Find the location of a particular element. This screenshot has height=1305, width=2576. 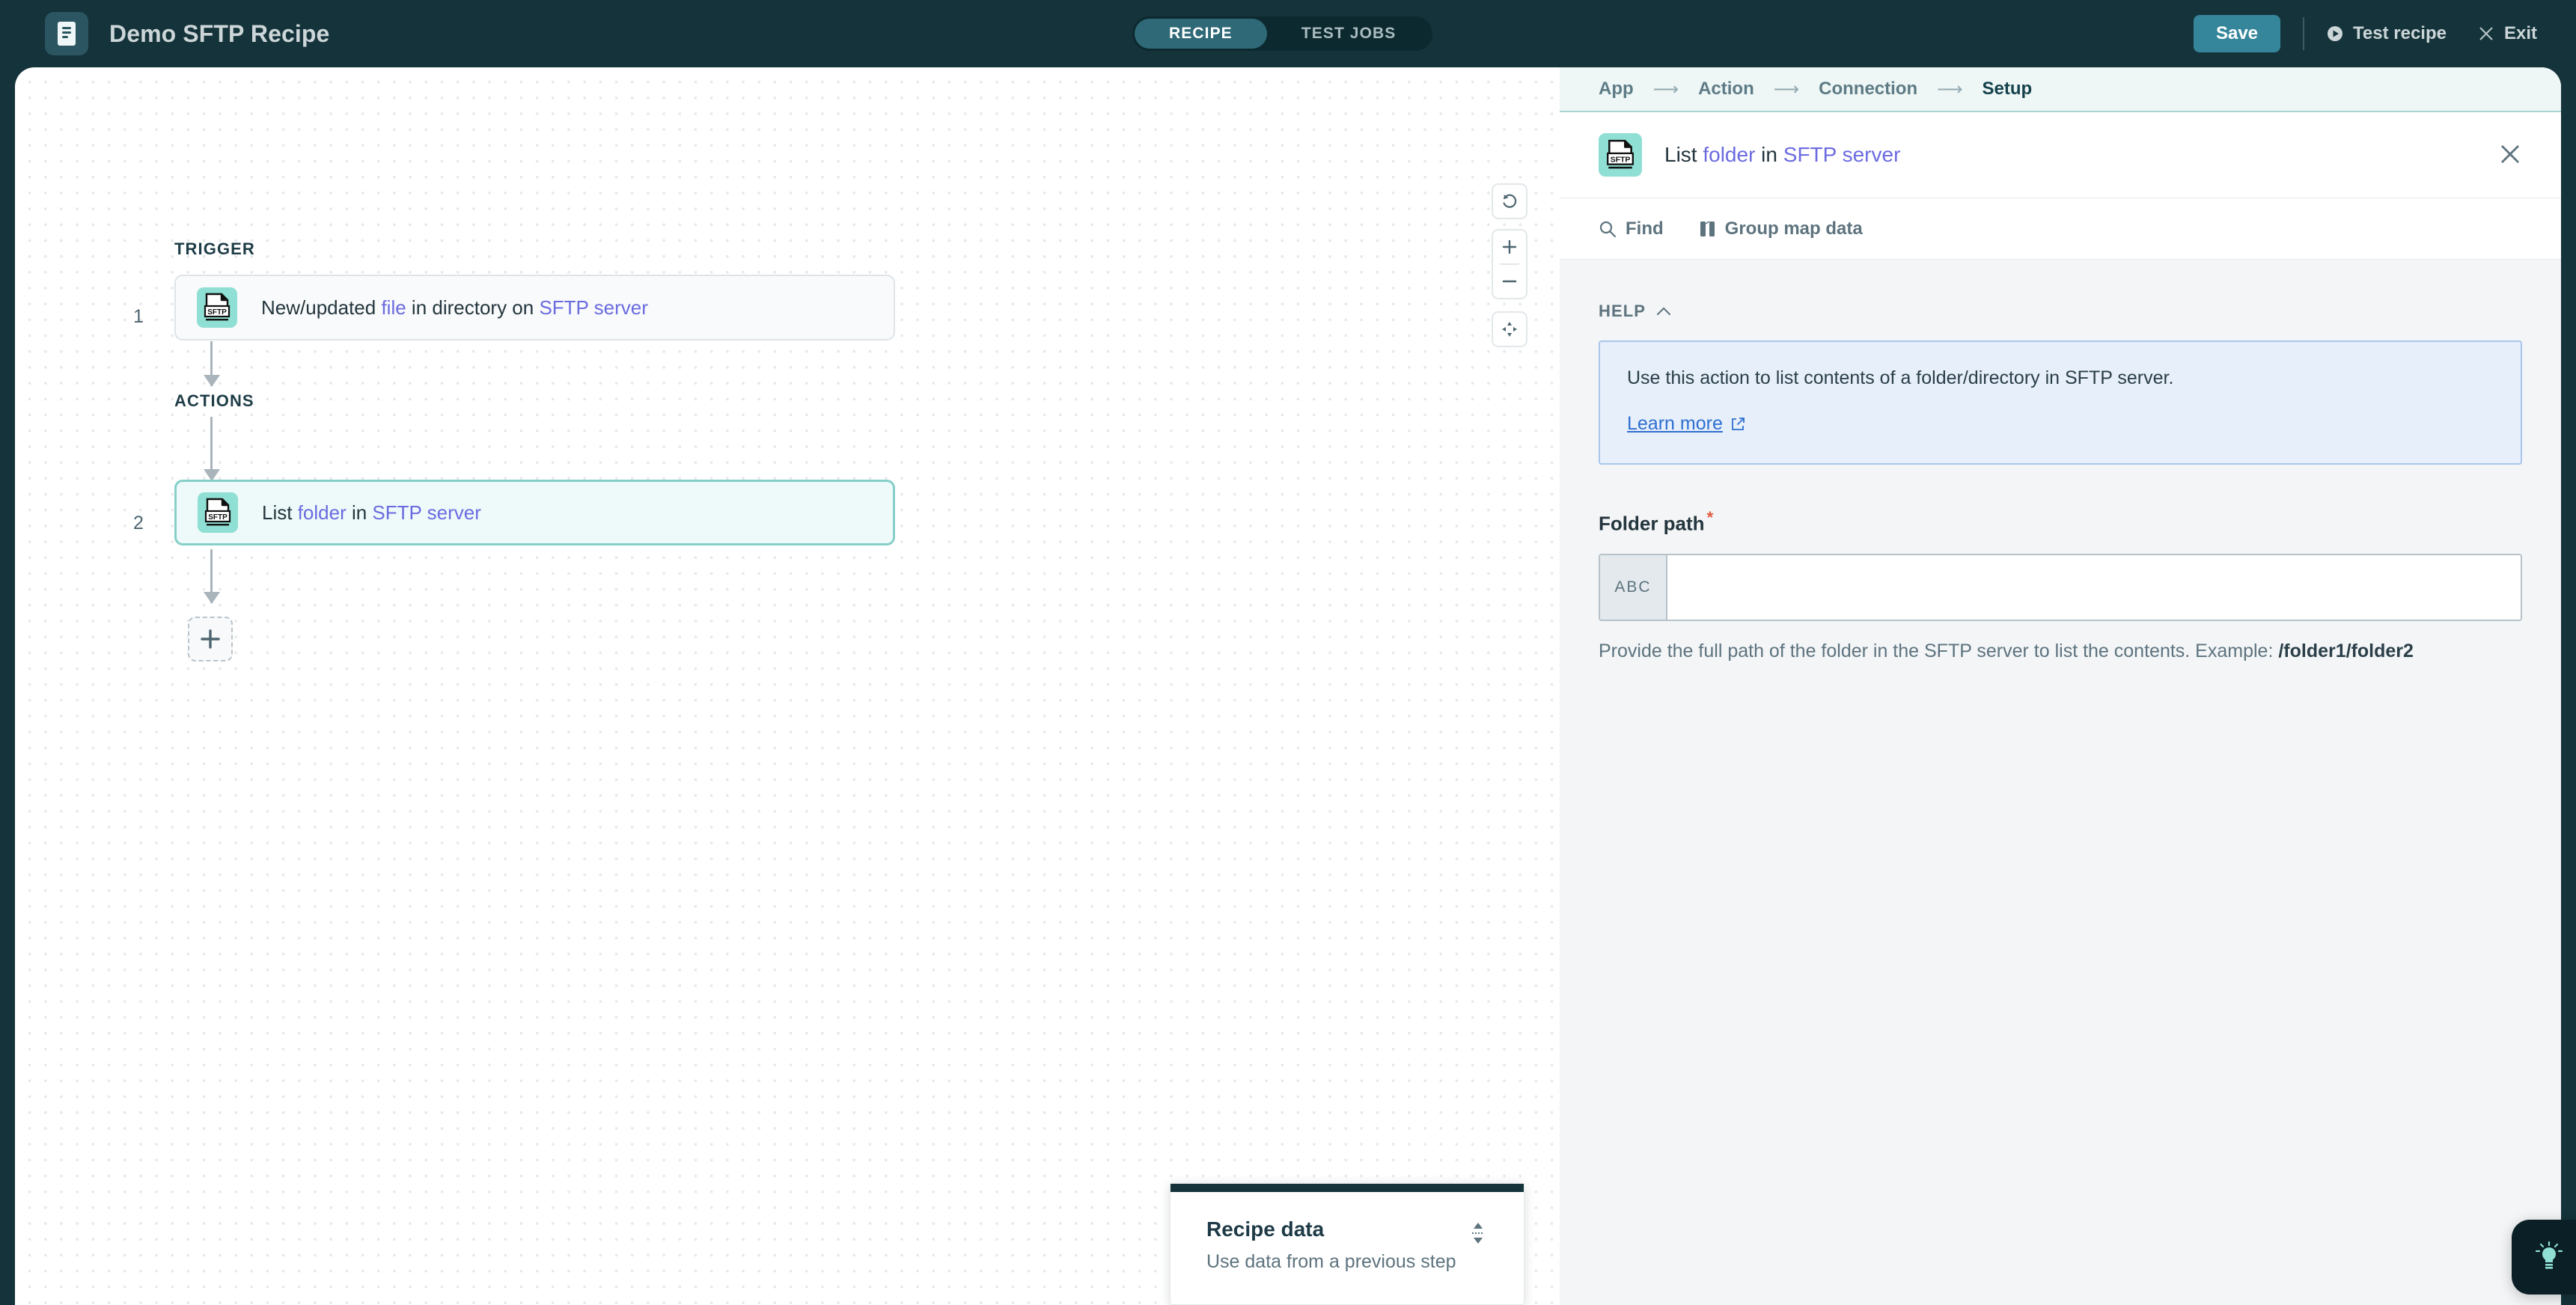

actions-section-label: ACTIONS is located at coordinates (214, 400).